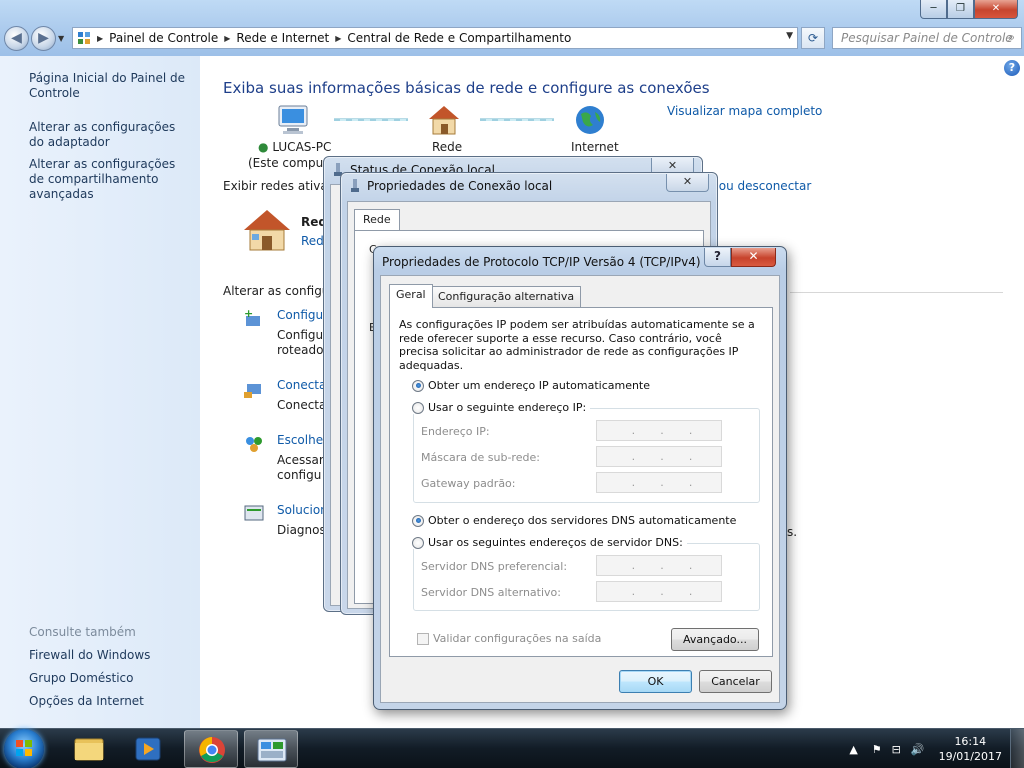 This screenshot has height=768, width=1024. Describe the element at coordinates (512, 748) in the screenshot. I see `taskbar: ▲ ⚑ ⊟ 🔊 16:14 19/01/2017` at that location.